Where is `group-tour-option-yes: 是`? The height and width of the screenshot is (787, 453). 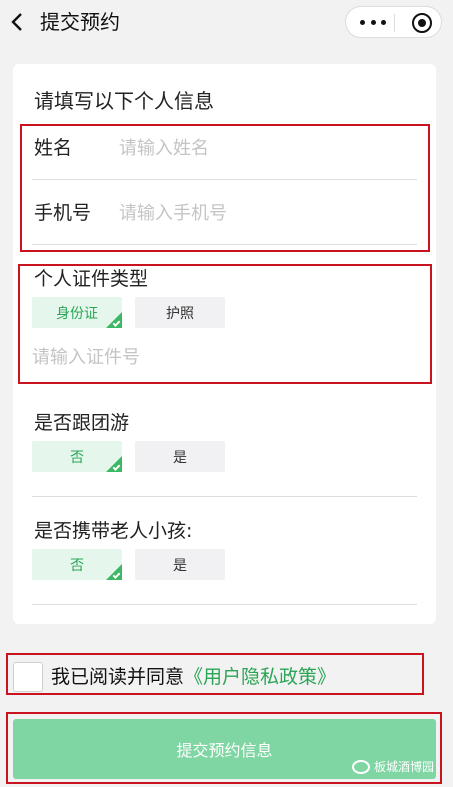 group-tour-option-yes: 是 is located at coordinates (180, 456).